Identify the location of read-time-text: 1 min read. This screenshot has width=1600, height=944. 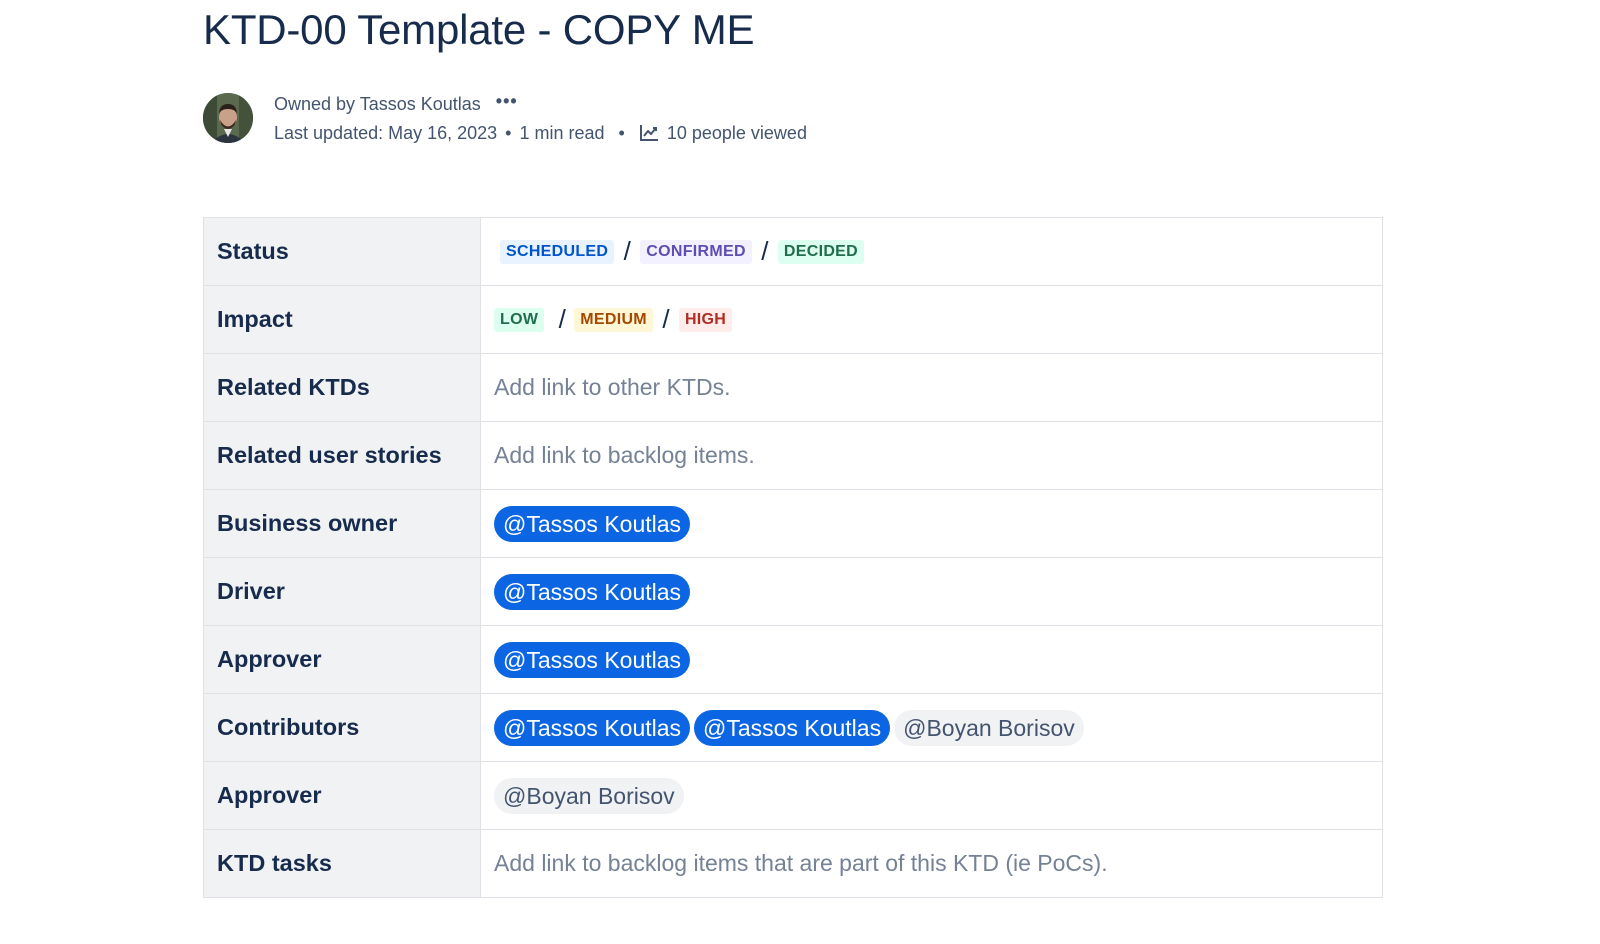
(562, 133).